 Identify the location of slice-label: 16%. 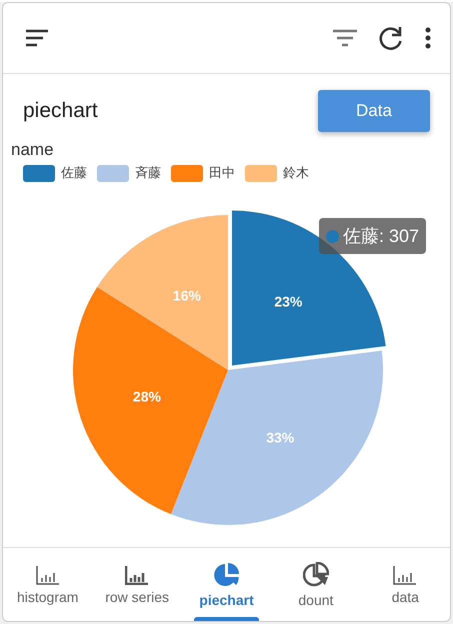
(186, 295).